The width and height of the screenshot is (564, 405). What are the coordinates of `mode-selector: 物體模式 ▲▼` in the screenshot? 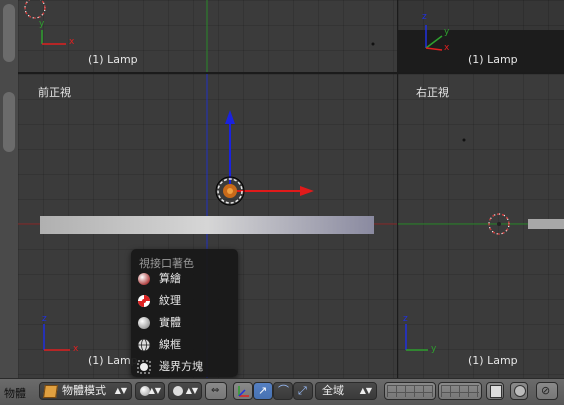 It's located at (85, 391).